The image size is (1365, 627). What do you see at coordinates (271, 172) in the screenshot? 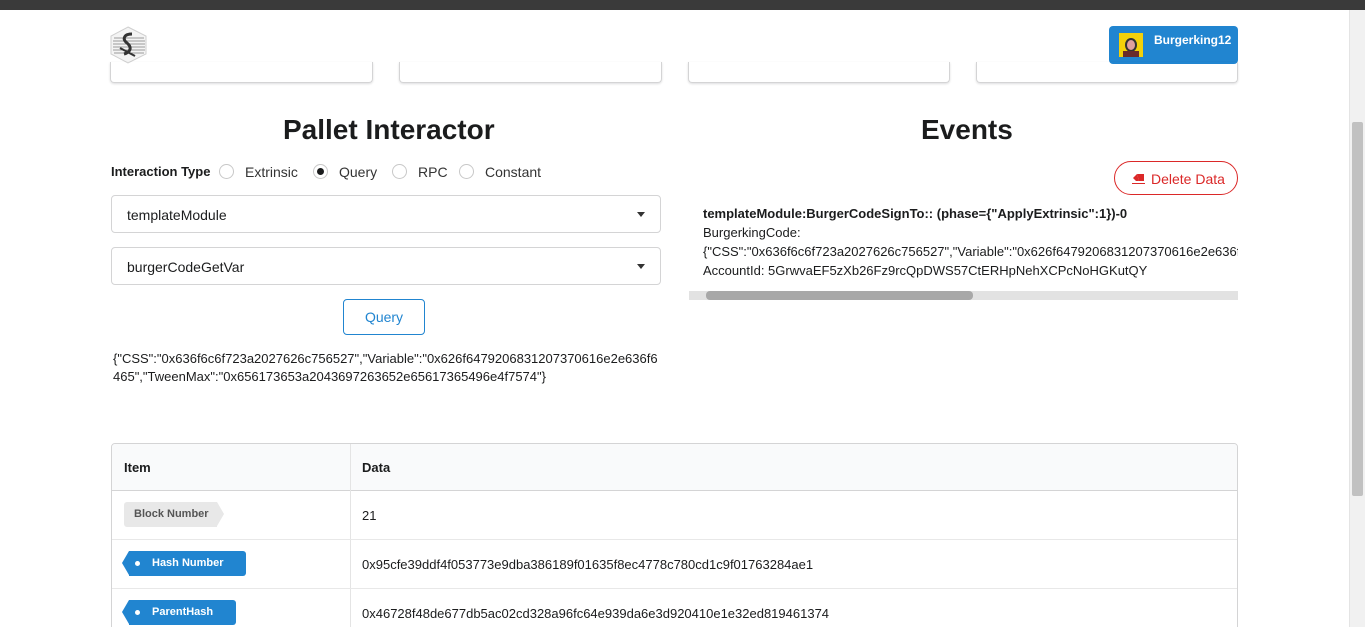
I see `radio-label-extrinsic: Extrinsic` at bounding box center [271, 172].